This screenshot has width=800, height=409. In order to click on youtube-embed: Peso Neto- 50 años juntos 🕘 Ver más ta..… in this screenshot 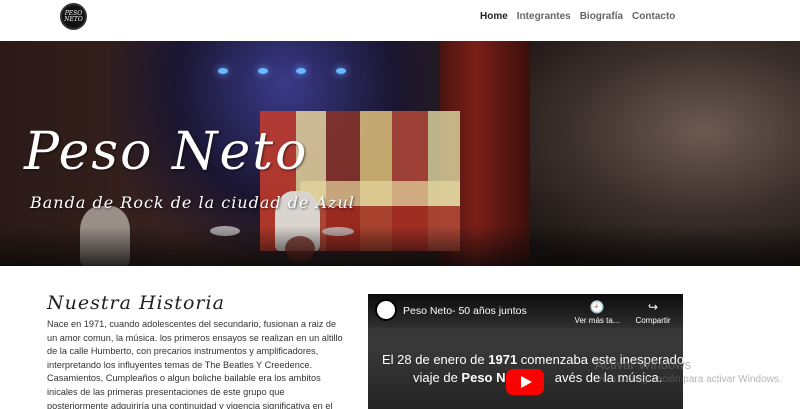, I will do `click(525, 351)`.